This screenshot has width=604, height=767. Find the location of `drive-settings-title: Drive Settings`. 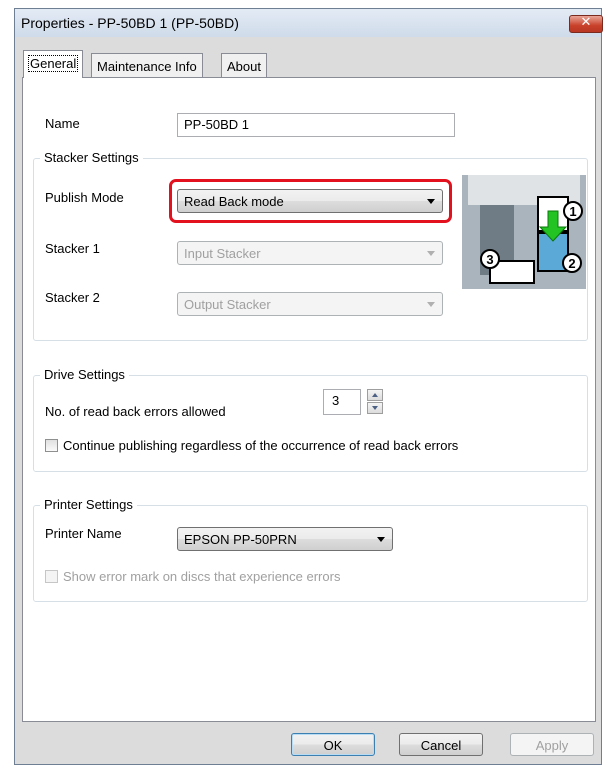

drive-settings-title: Drive Settings is located at coordinates (84, 374).